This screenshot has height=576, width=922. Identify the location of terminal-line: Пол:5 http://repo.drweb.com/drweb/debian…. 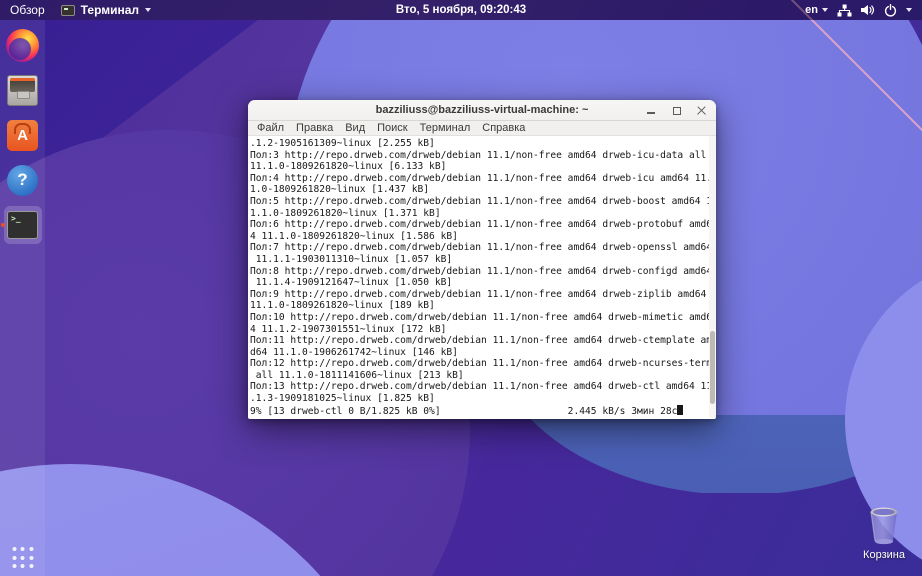
(481, 201).